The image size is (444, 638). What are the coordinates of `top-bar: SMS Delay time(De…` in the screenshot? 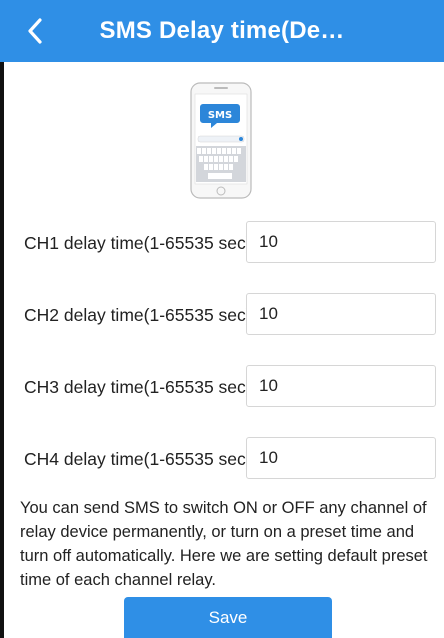 It's located at (222, 31).